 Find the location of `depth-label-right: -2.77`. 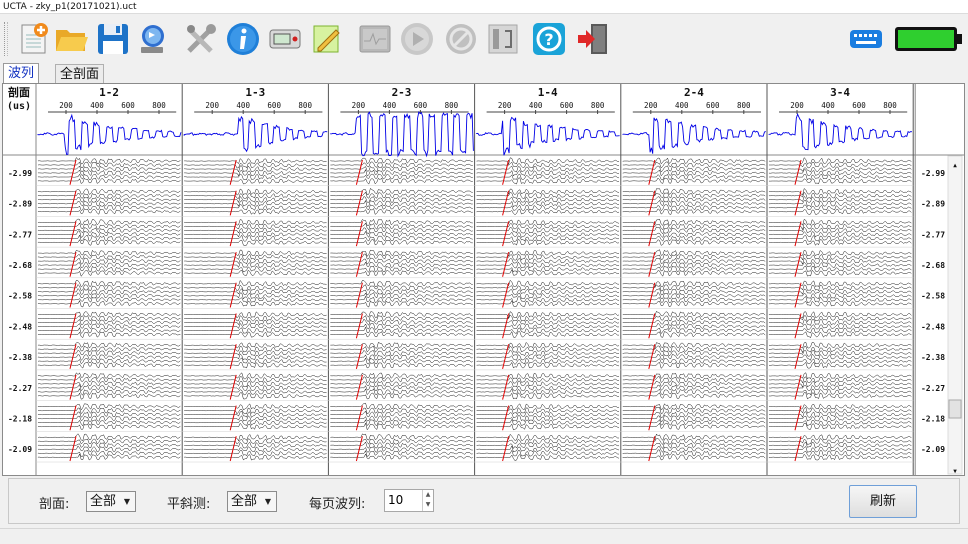

depth-label-right: -2.77 is located at coordinates (933, 234).